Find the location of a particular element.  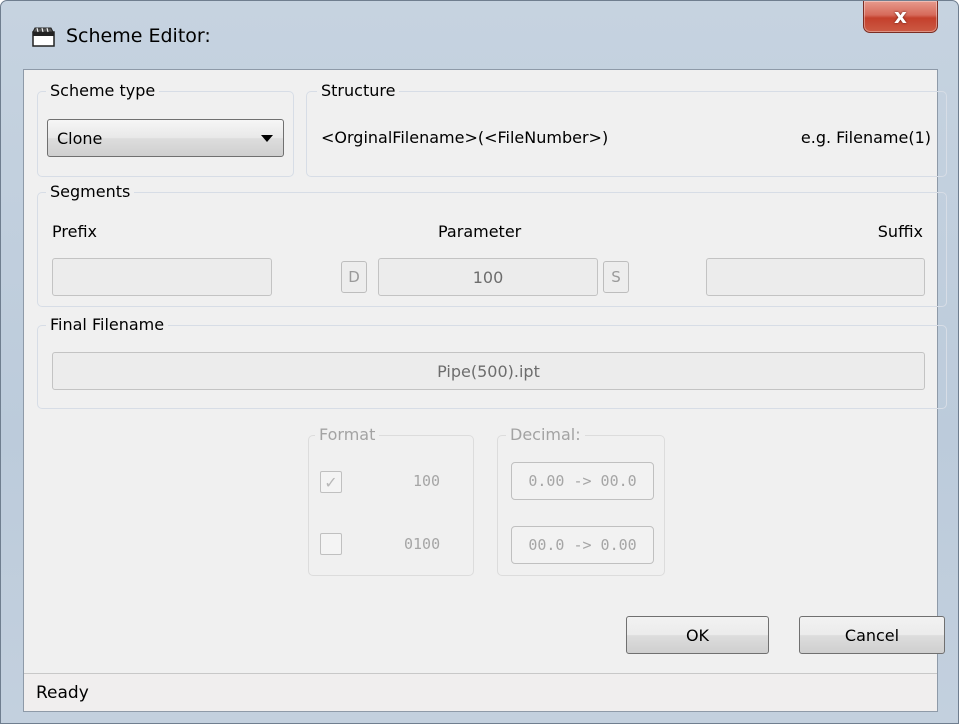

scheme-type-dropdown: Clone is located at coordinates (165, 138).